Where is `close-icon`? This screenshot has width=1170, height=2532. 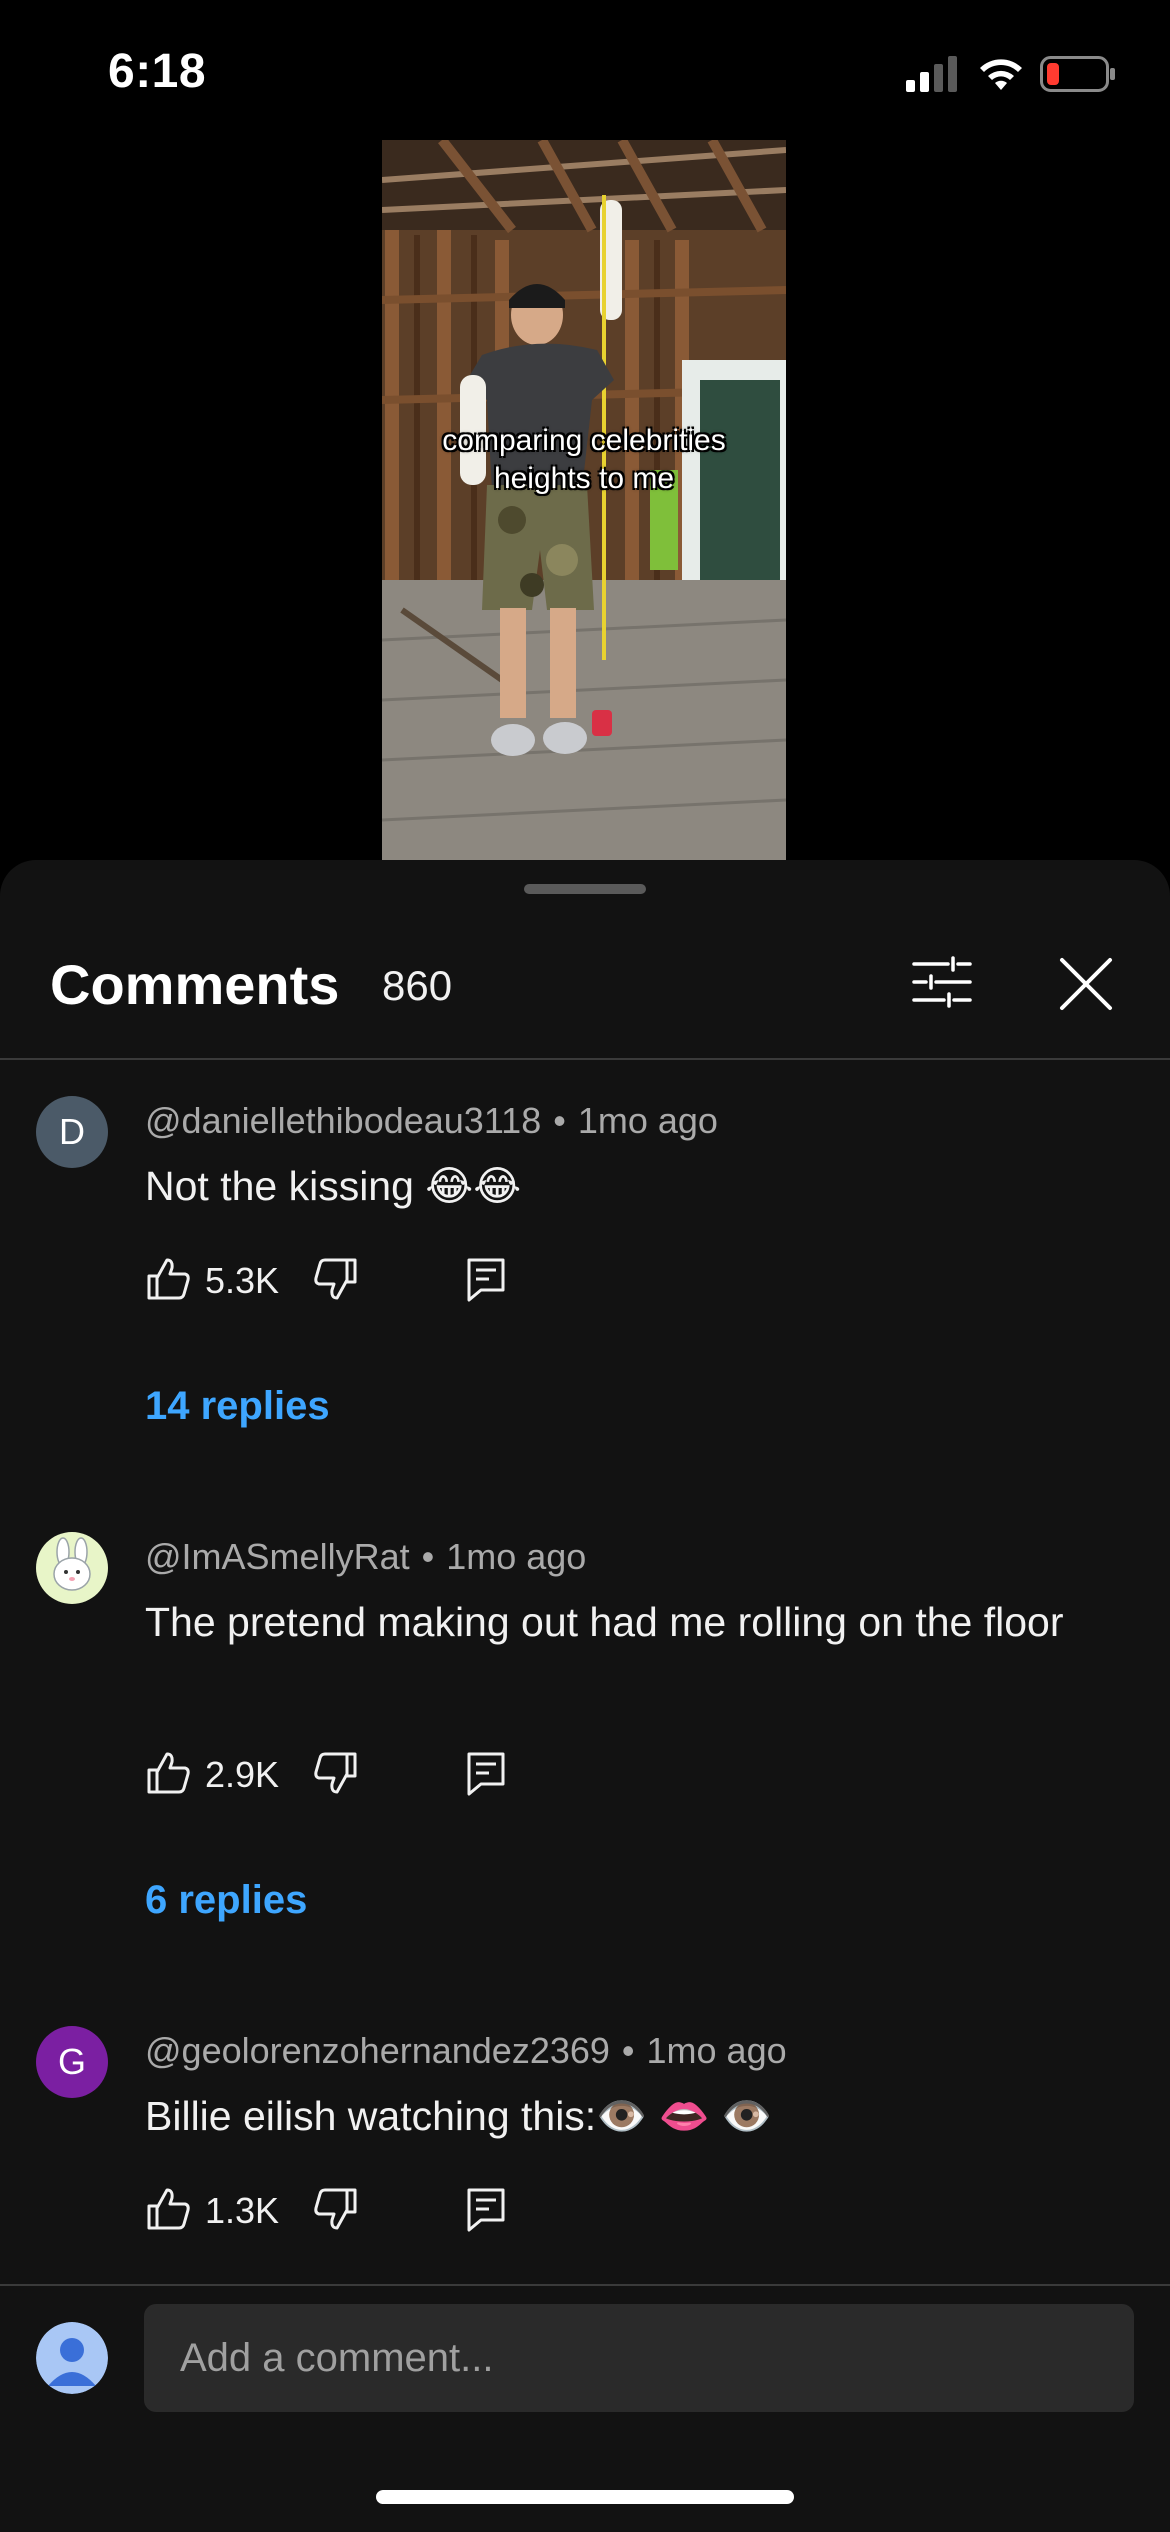 close-icon is located at coordinates (1086, 984).